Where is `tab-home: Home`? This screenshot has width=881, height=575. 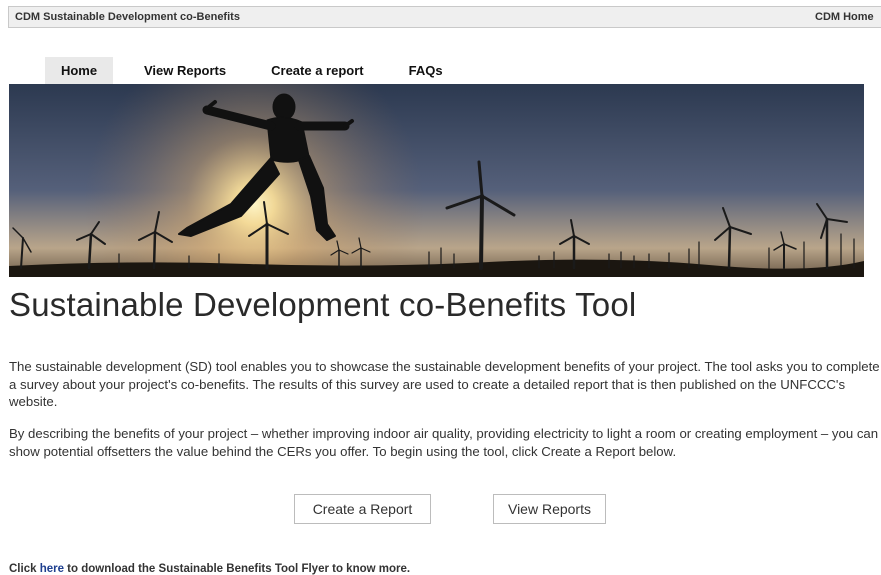 tab-home: Home is located at coordinates (79, 71).